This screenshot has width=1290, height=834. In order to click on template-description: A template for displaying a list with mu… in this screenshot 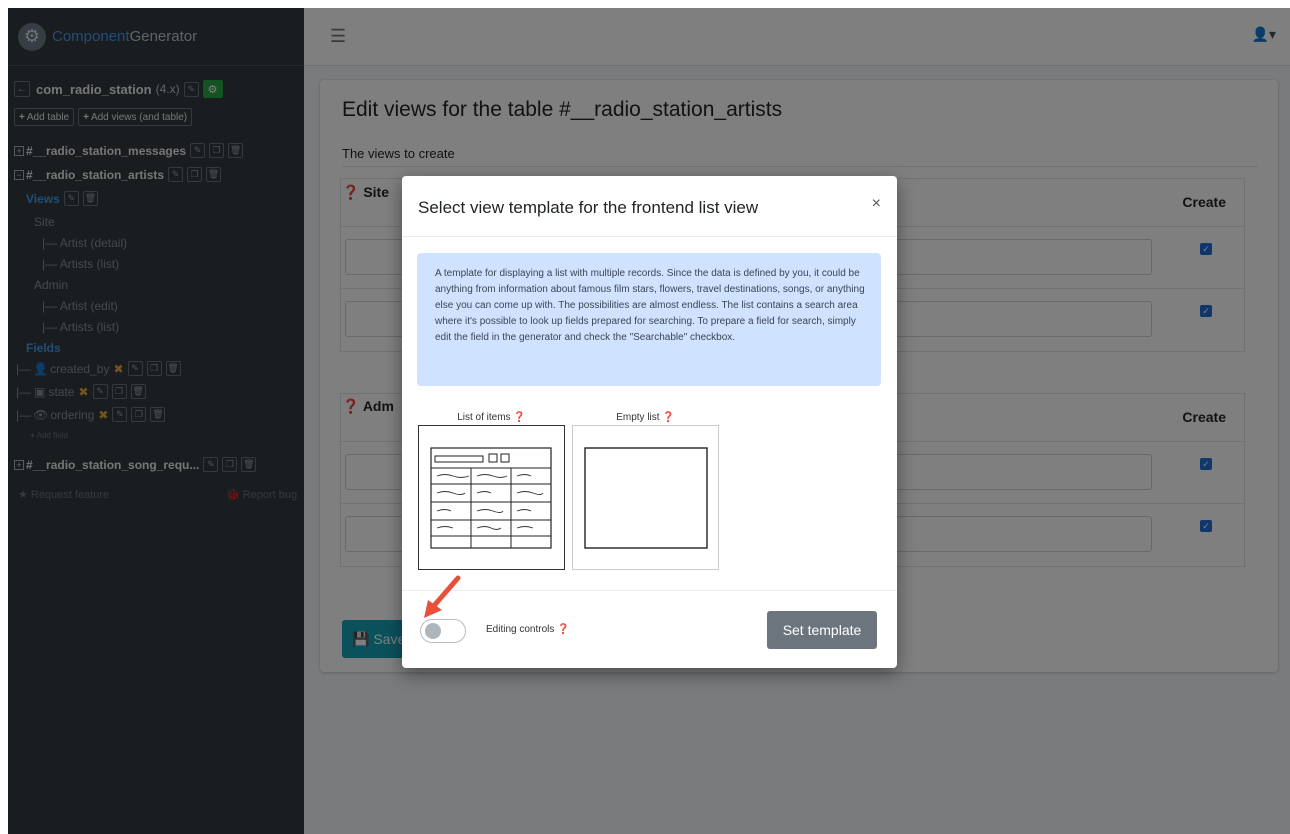, I will do `click(649, 319)`.